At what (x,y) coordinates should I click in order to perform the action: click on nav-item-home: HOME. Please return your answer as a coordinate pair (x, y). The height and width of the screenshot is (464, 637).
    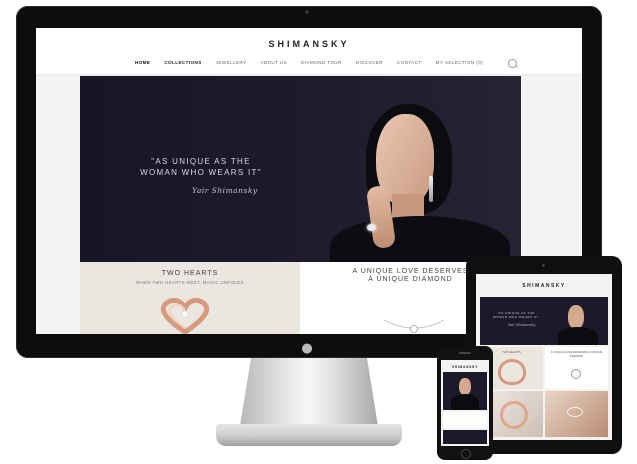
    Looking at the image, I should click on (142, 62).